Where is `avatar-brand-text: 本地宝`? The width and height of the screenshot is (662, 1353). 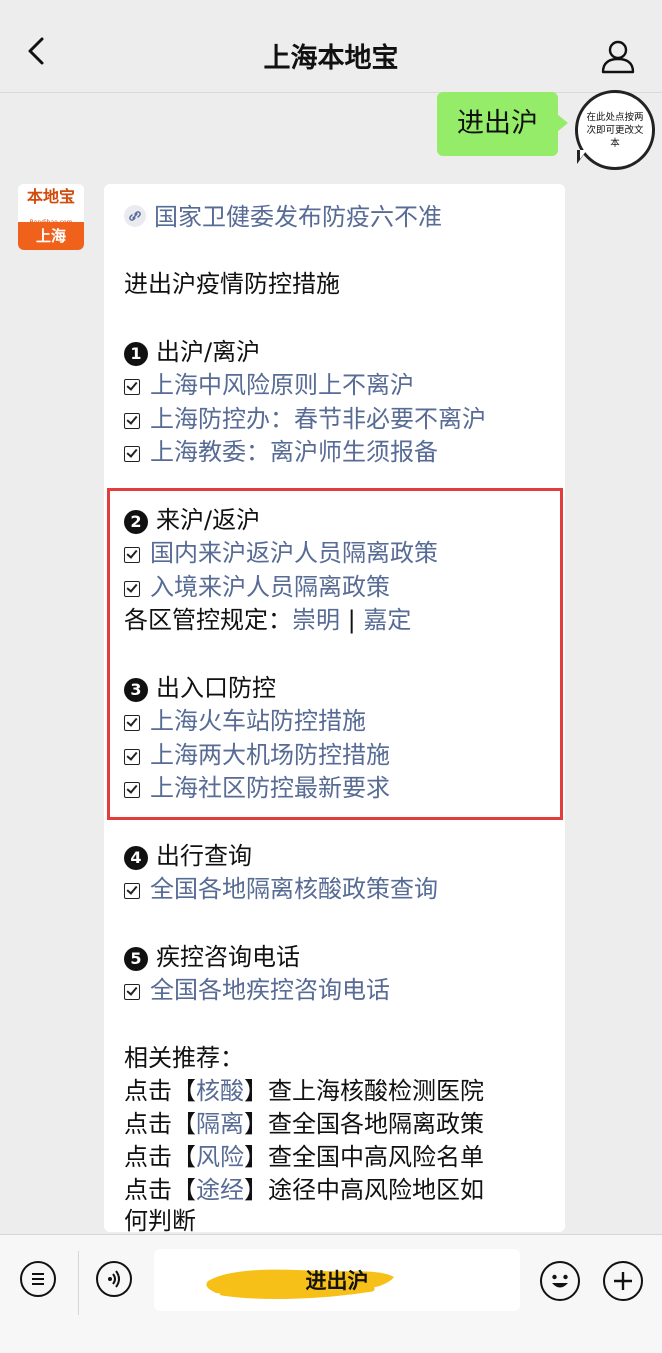 avatar-brand-text: 本地宝 is located at coordinates (51, 203).